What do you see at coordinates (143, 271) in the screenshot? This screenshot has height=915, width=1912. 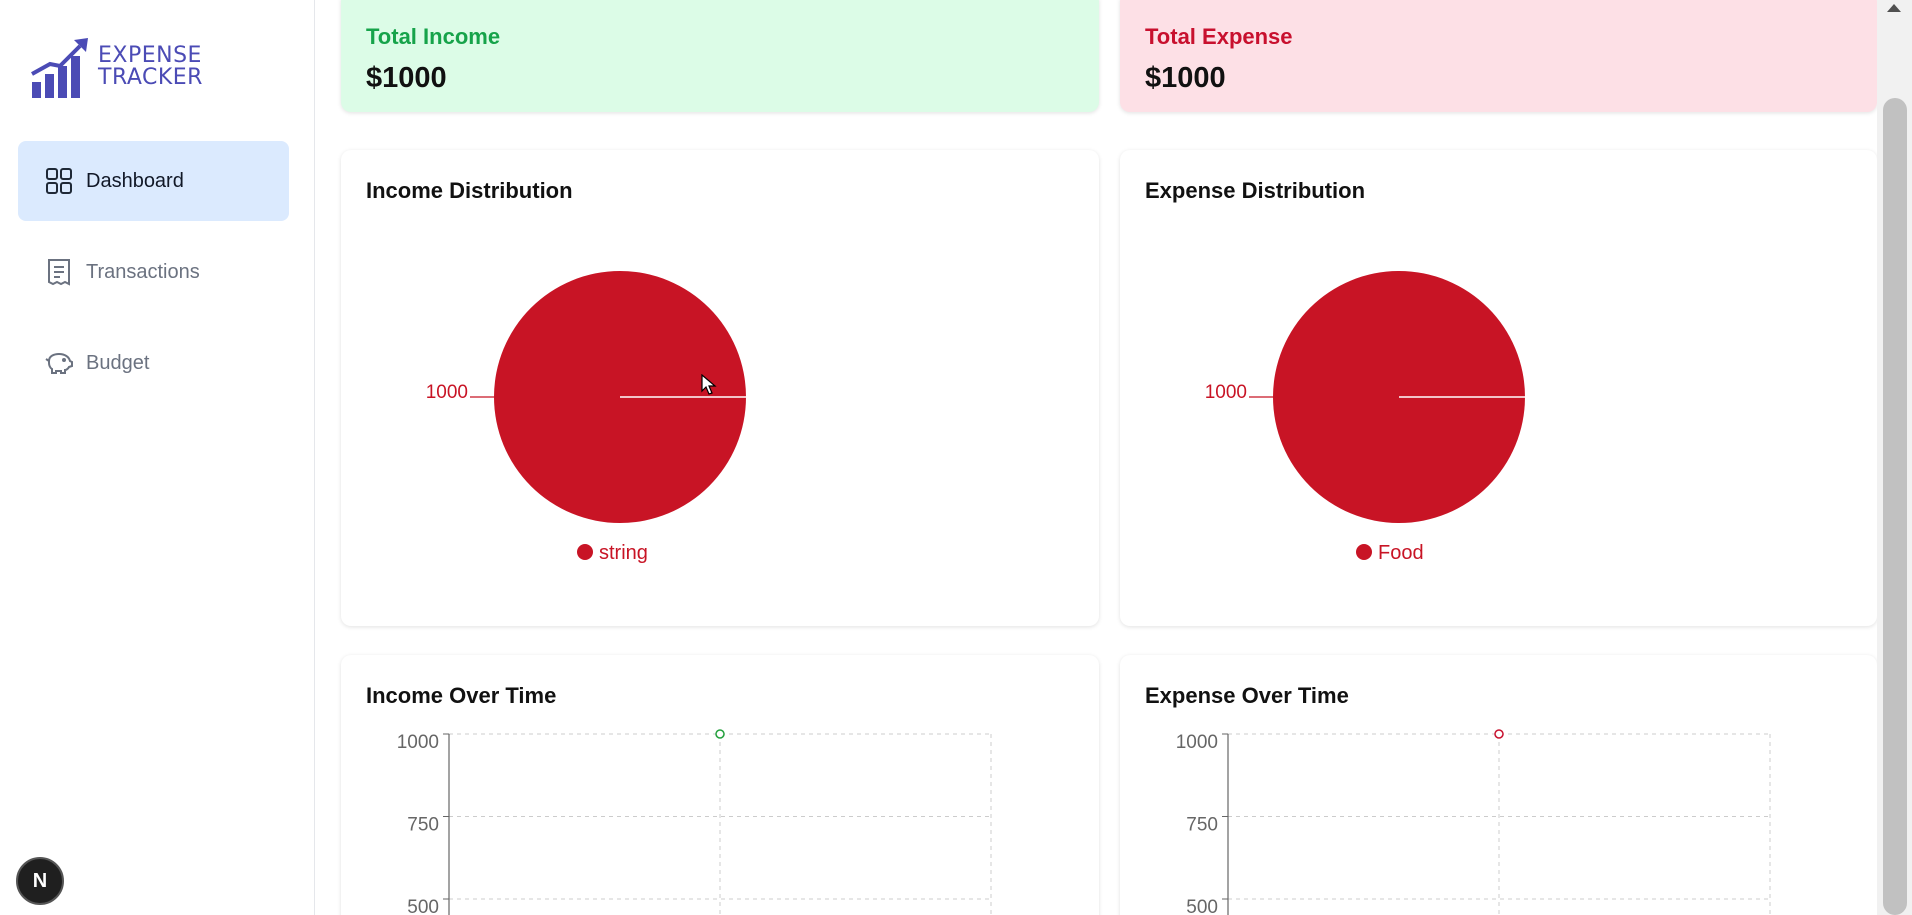 I see `sidebar-item-label: Transactions` at bounding box center [143, 271].